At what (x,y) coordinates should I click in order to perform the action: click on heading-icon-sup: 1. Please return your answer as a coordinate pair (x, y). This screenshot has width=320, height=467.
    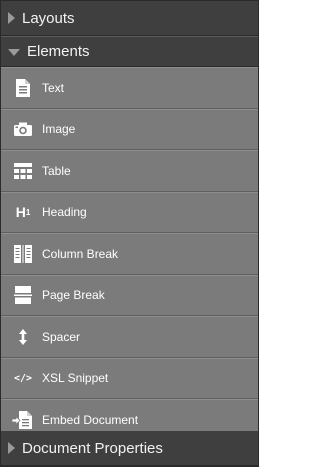
    Looking at the image, I should click on (28, 212).